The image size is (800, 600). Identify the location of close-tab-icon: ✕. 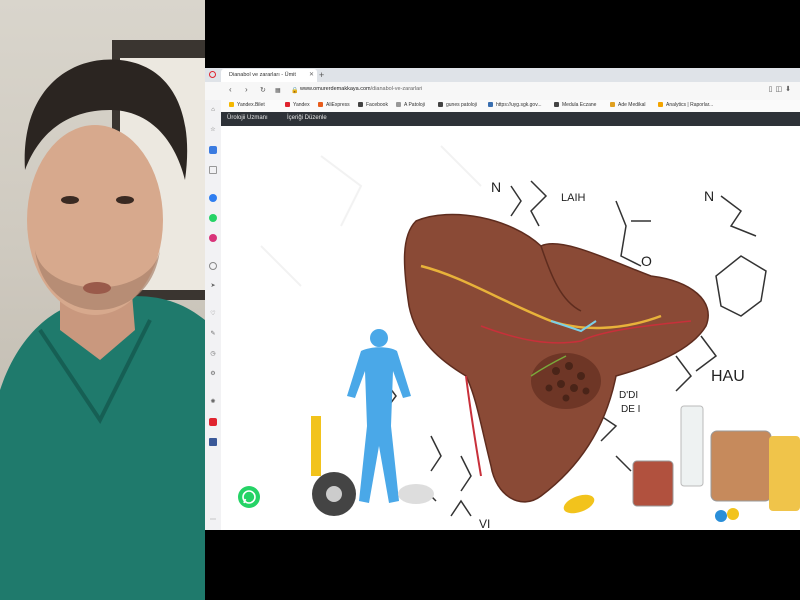
(311, 75).